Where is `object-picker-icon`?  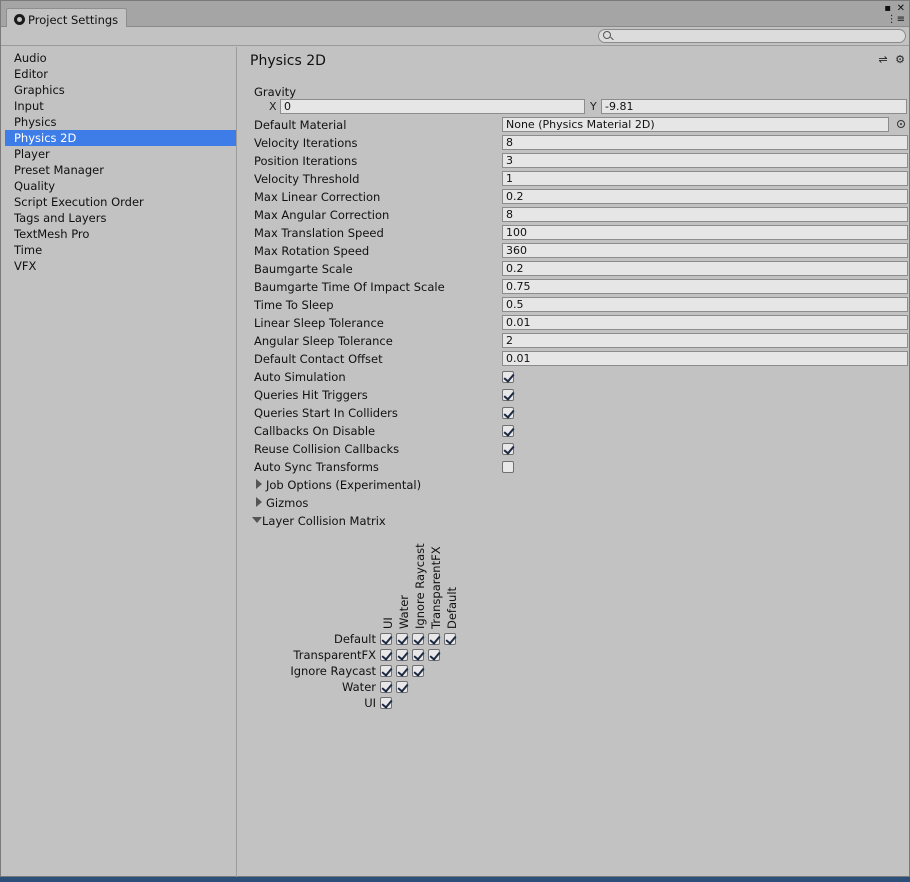 object-picker-icon is located at coordinates (901, 124).